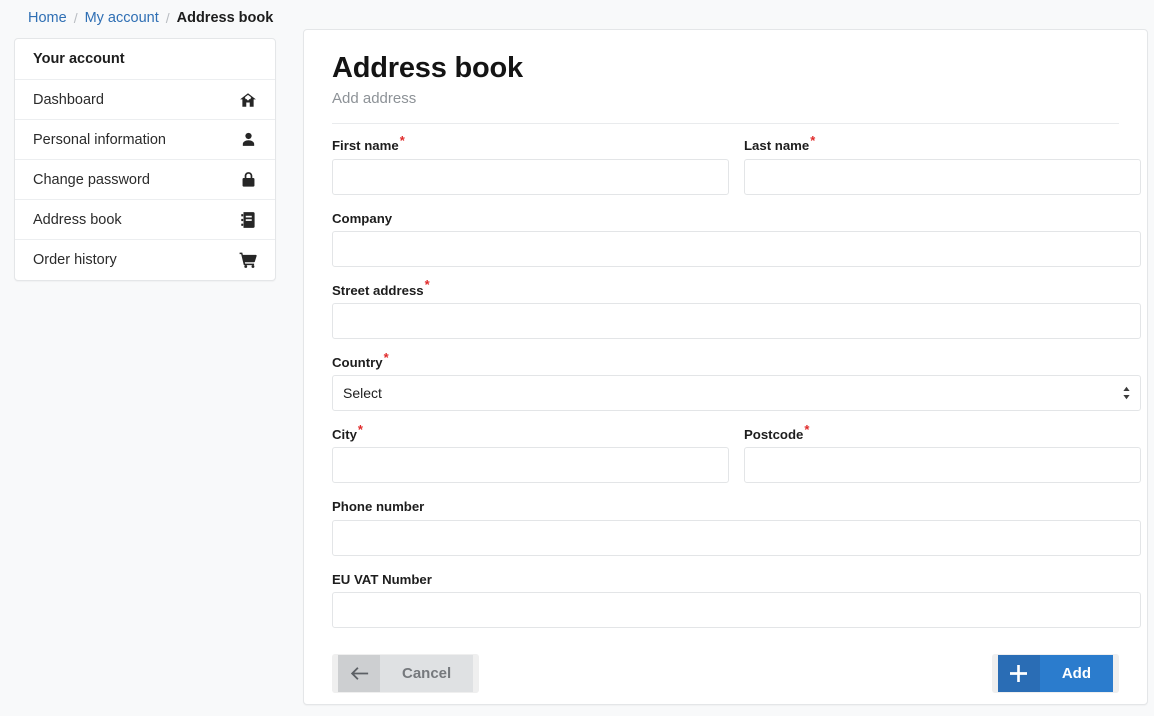 Image resolution: width=1154 pixels, height=716 pixels. Describe the element at coordinates (530, 144) in the screenshot. I see `first-name-label: First name*` at that location.